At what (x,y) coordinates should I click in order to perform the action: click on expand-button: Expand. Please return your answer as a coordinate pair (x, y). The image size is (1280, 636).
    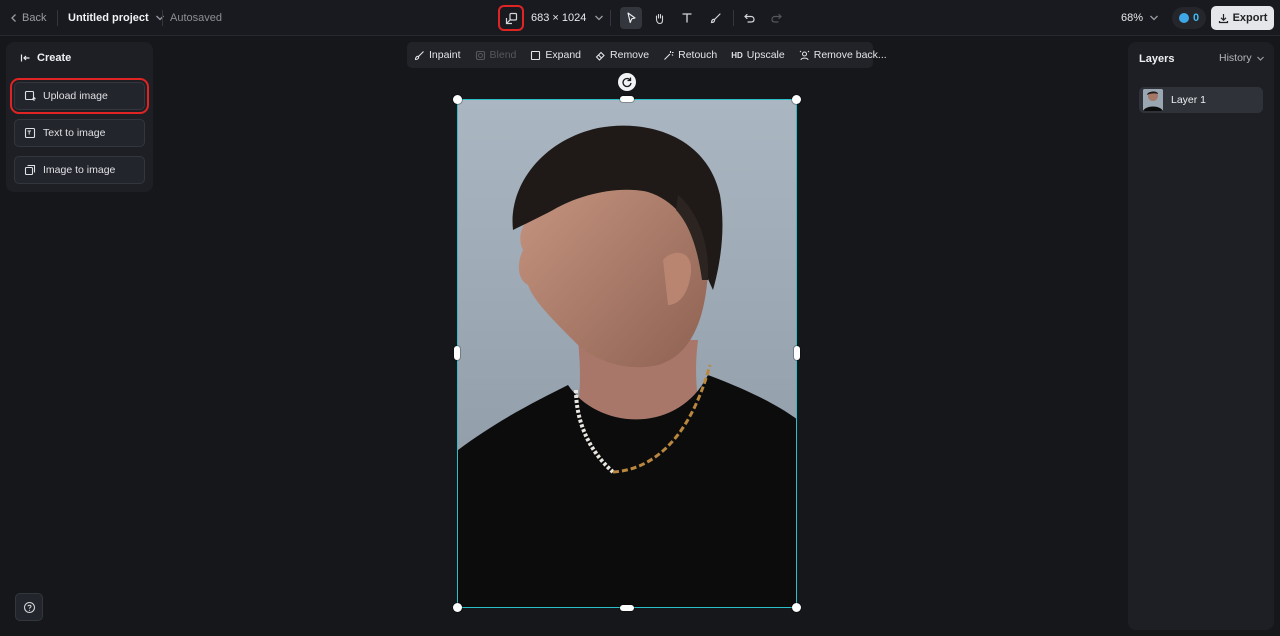
    Looking at the image, I should click on (559, 55).